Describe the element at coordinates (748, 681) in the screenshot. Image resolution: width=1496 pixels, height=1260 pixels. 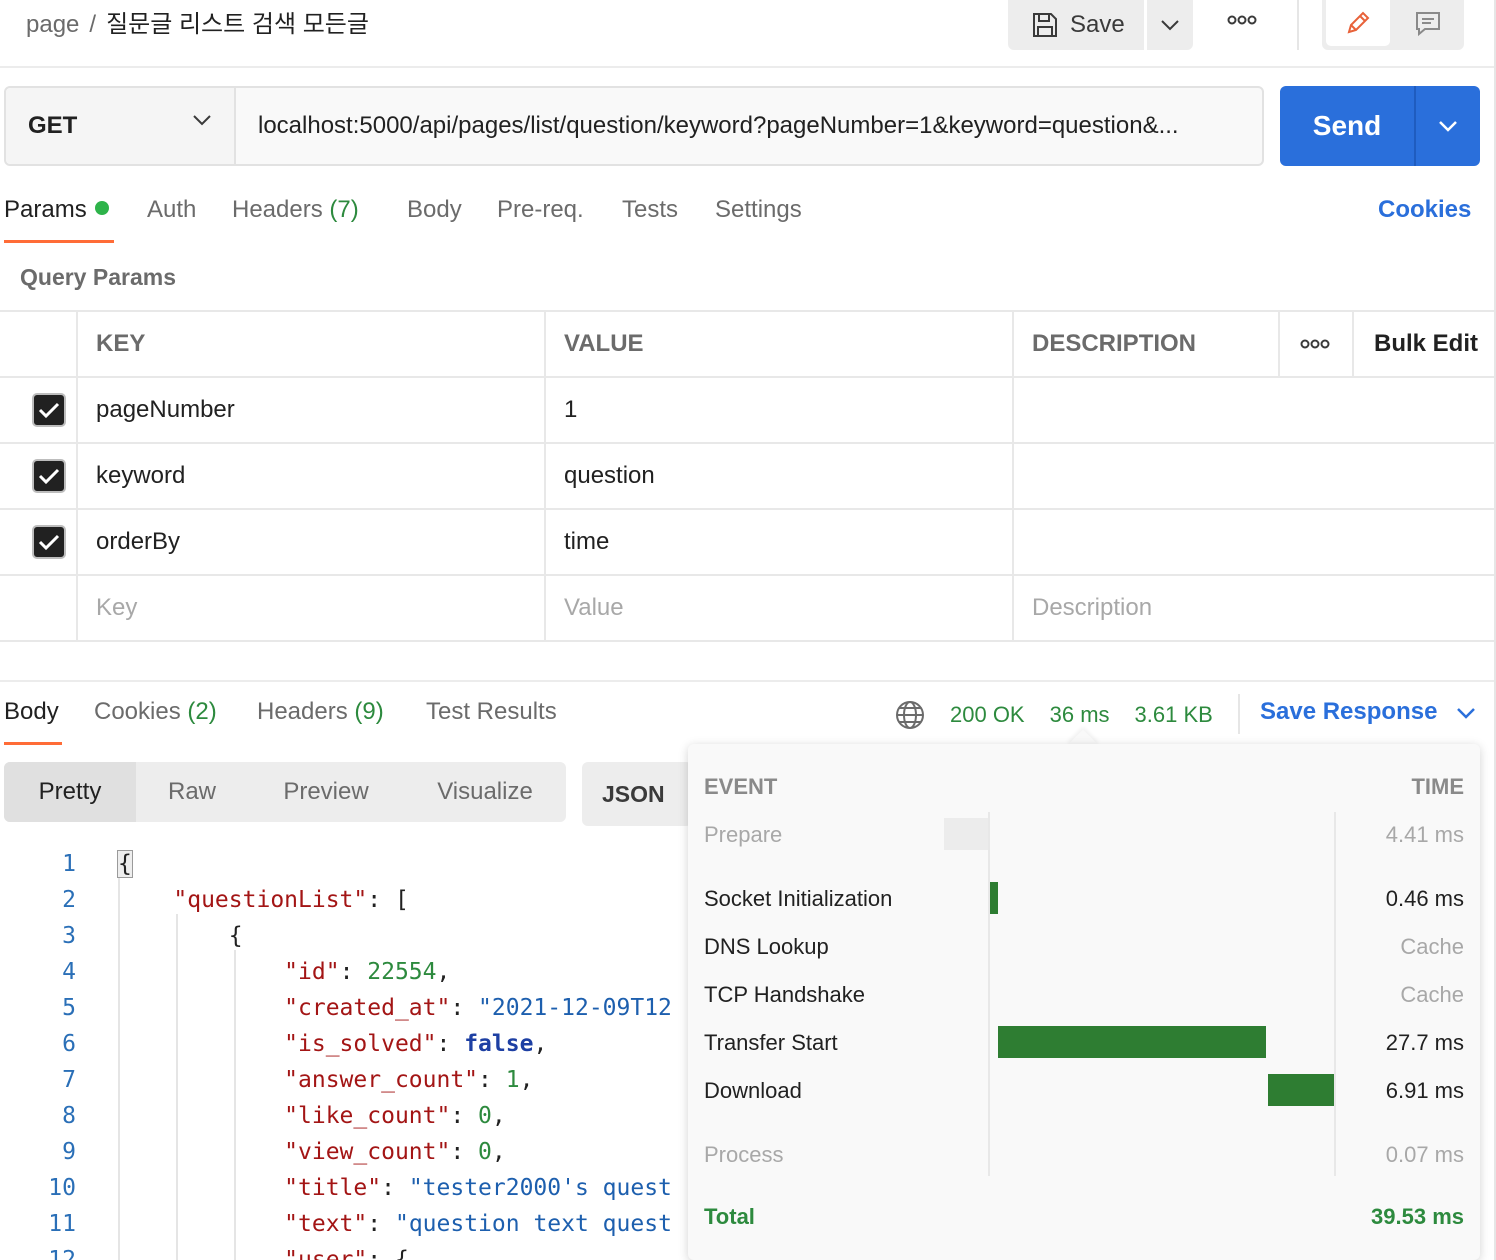
I see `pane-divider` at that location.